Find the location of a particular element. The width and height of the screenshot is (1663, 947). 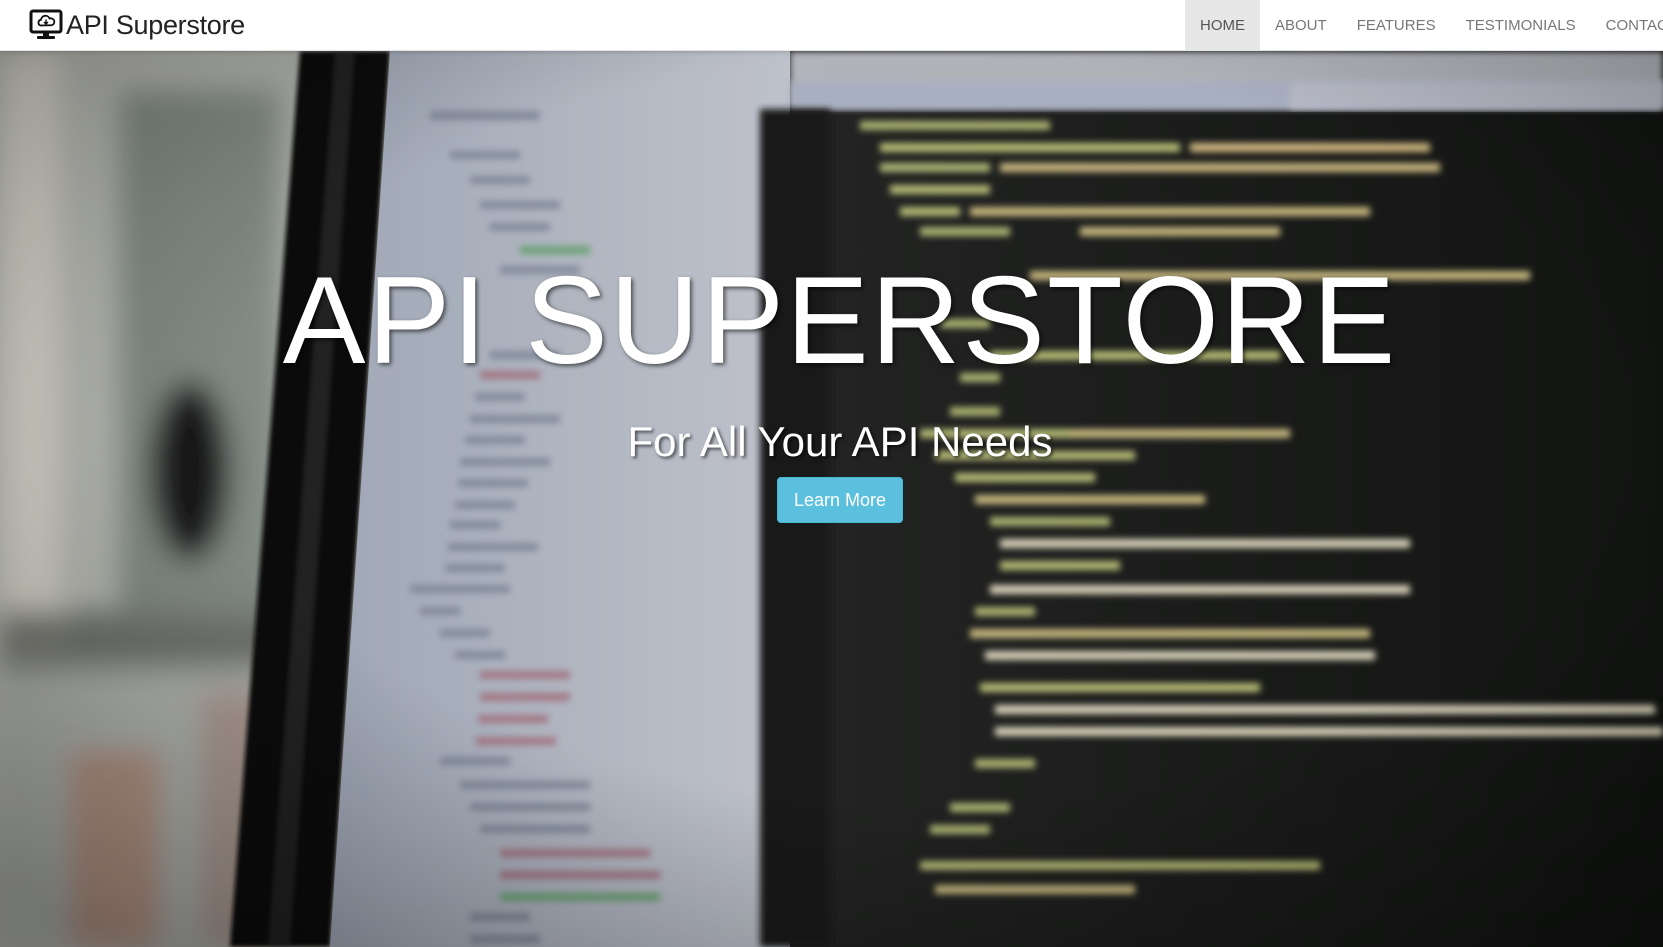

hero-subtitle: For All Your API Needs is located at coordinates (840, 441).